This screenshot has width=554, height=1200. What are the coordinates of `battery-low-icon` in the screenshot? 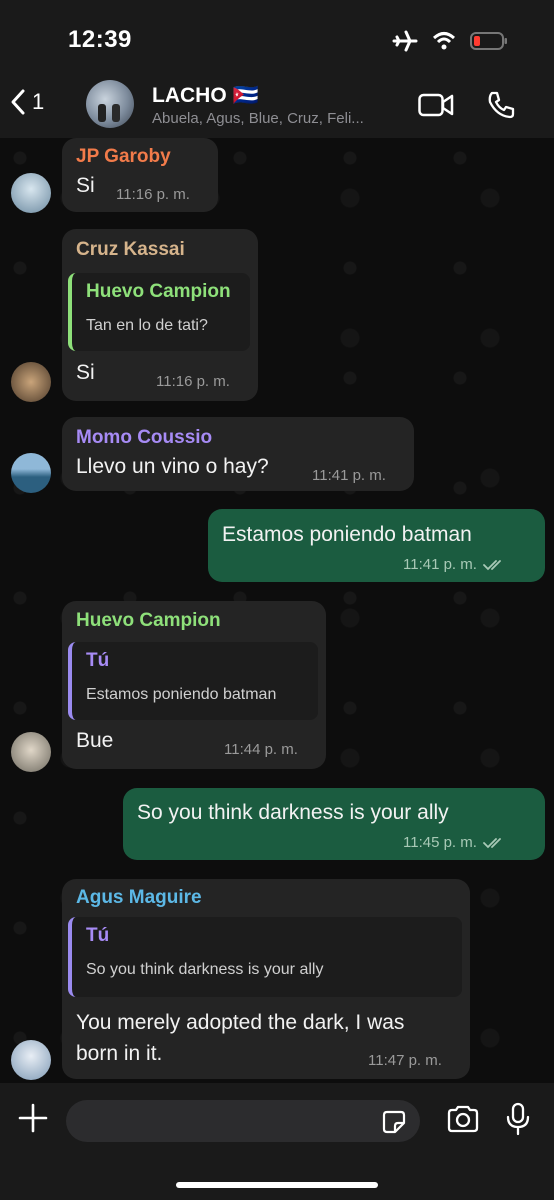 It's located at (488, 41).